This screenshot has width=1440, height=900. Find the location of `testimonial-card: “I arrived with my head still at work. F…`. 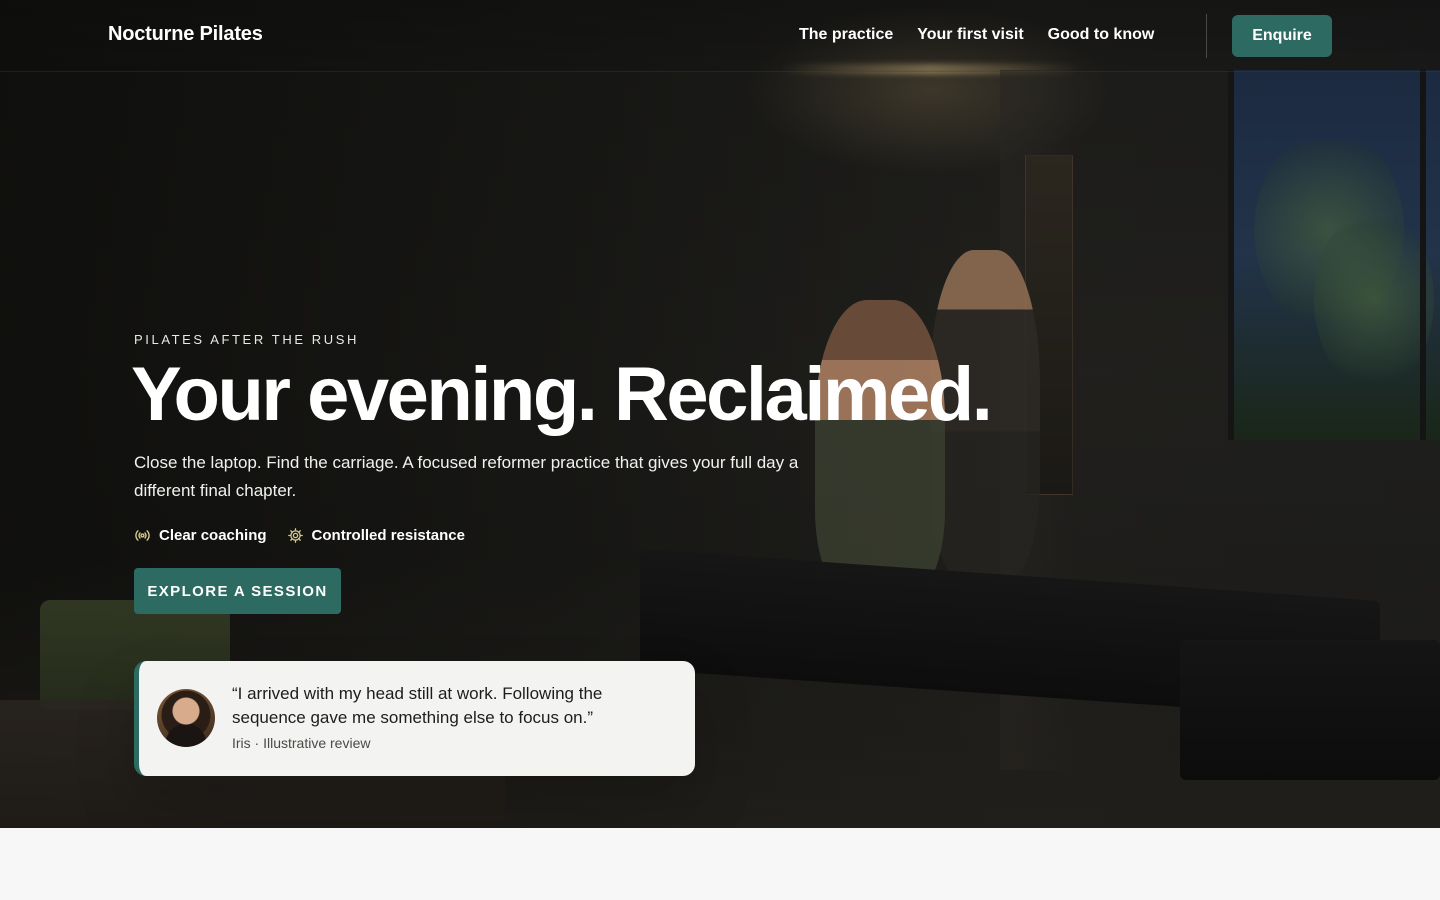

testimonial-card: “I arrived with my head still at work. F… is located at coordinates (414, 718).